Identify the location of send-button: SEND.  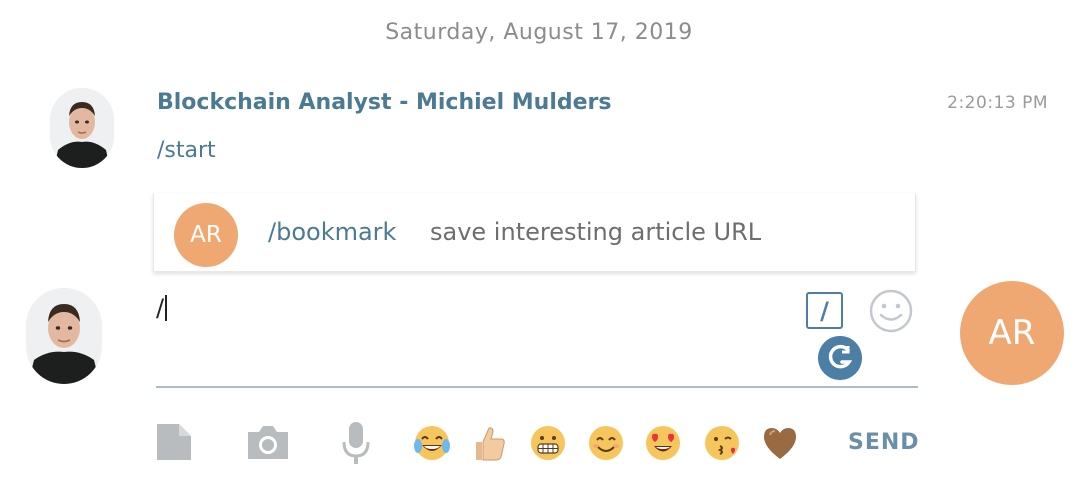
(884, 442).